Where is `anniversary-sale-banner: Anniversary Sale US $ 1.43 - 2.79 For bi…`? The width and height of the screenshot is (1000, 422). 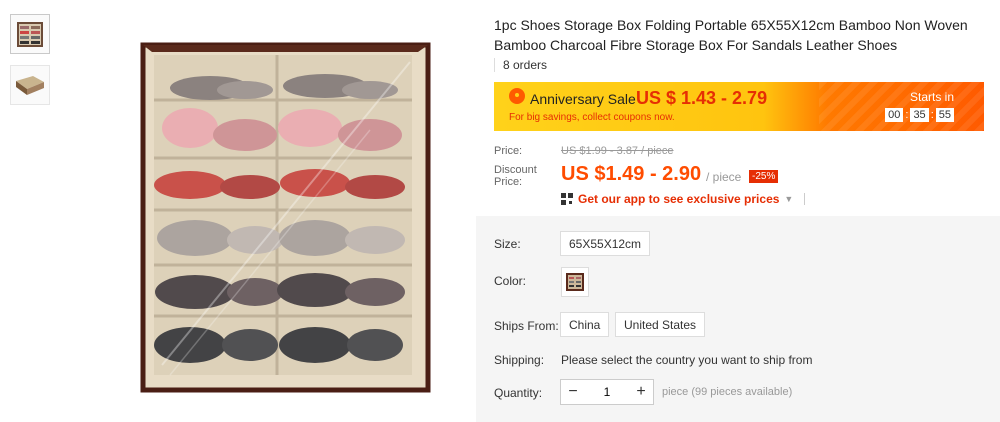 anniversary-sale-banner: Anniversary Sale US $ 1.43 - 2.79 For bi… is located at coordinates (739, 106).